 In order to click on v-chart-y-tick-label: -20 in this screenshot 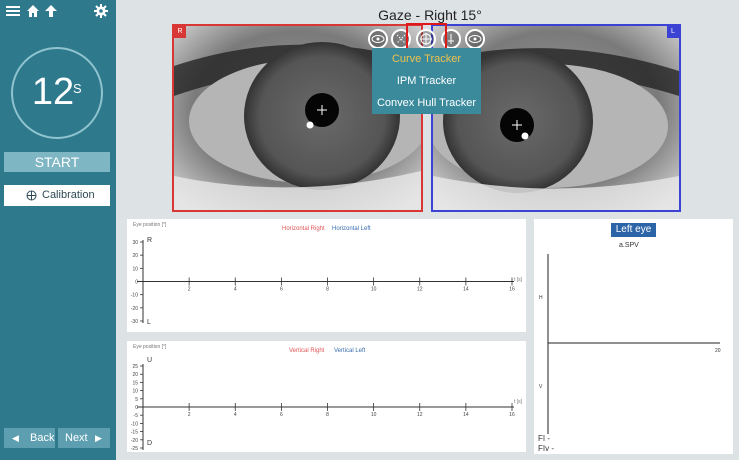, I will do `click(134, 441)`.